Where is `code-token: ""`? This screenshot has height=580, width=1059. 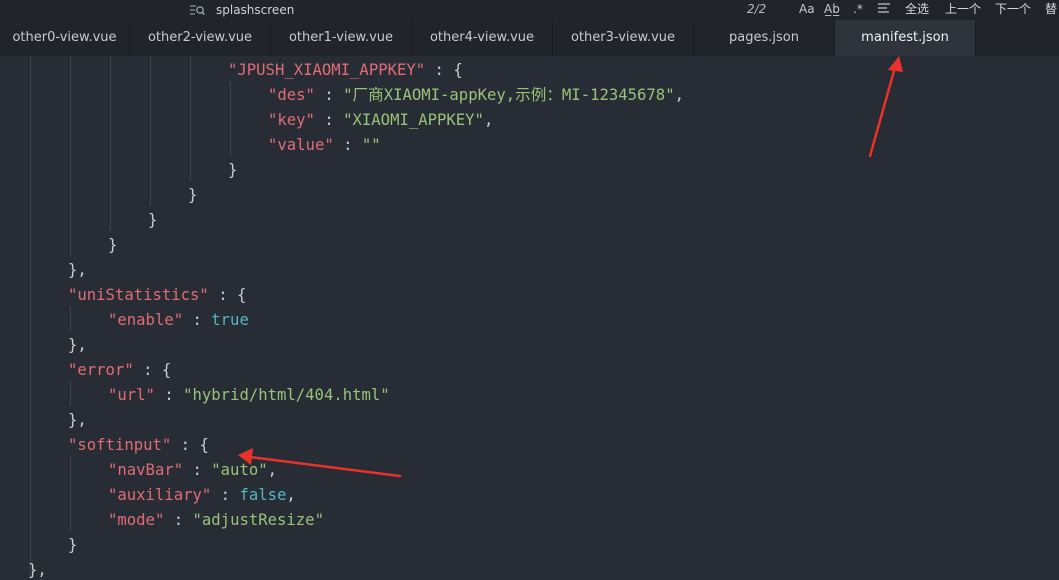
code-token: "" is located at coordinates (371, 145).